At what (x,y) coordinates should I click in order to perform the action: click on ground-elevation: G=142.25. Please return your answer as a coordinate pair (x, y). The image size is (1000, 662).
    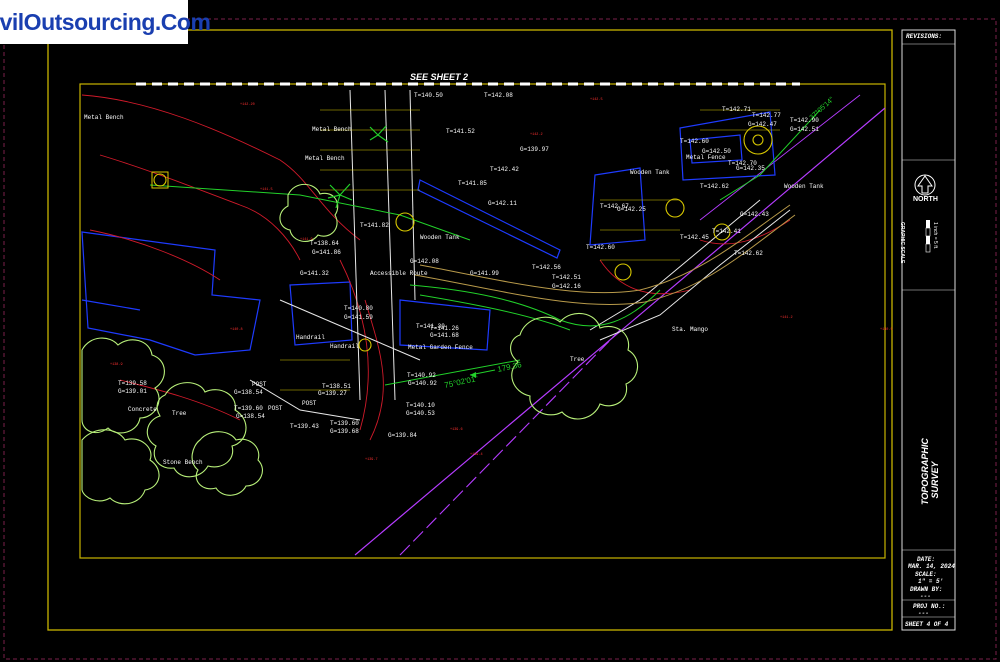
    Looking at the image, I should click on (631, 209).